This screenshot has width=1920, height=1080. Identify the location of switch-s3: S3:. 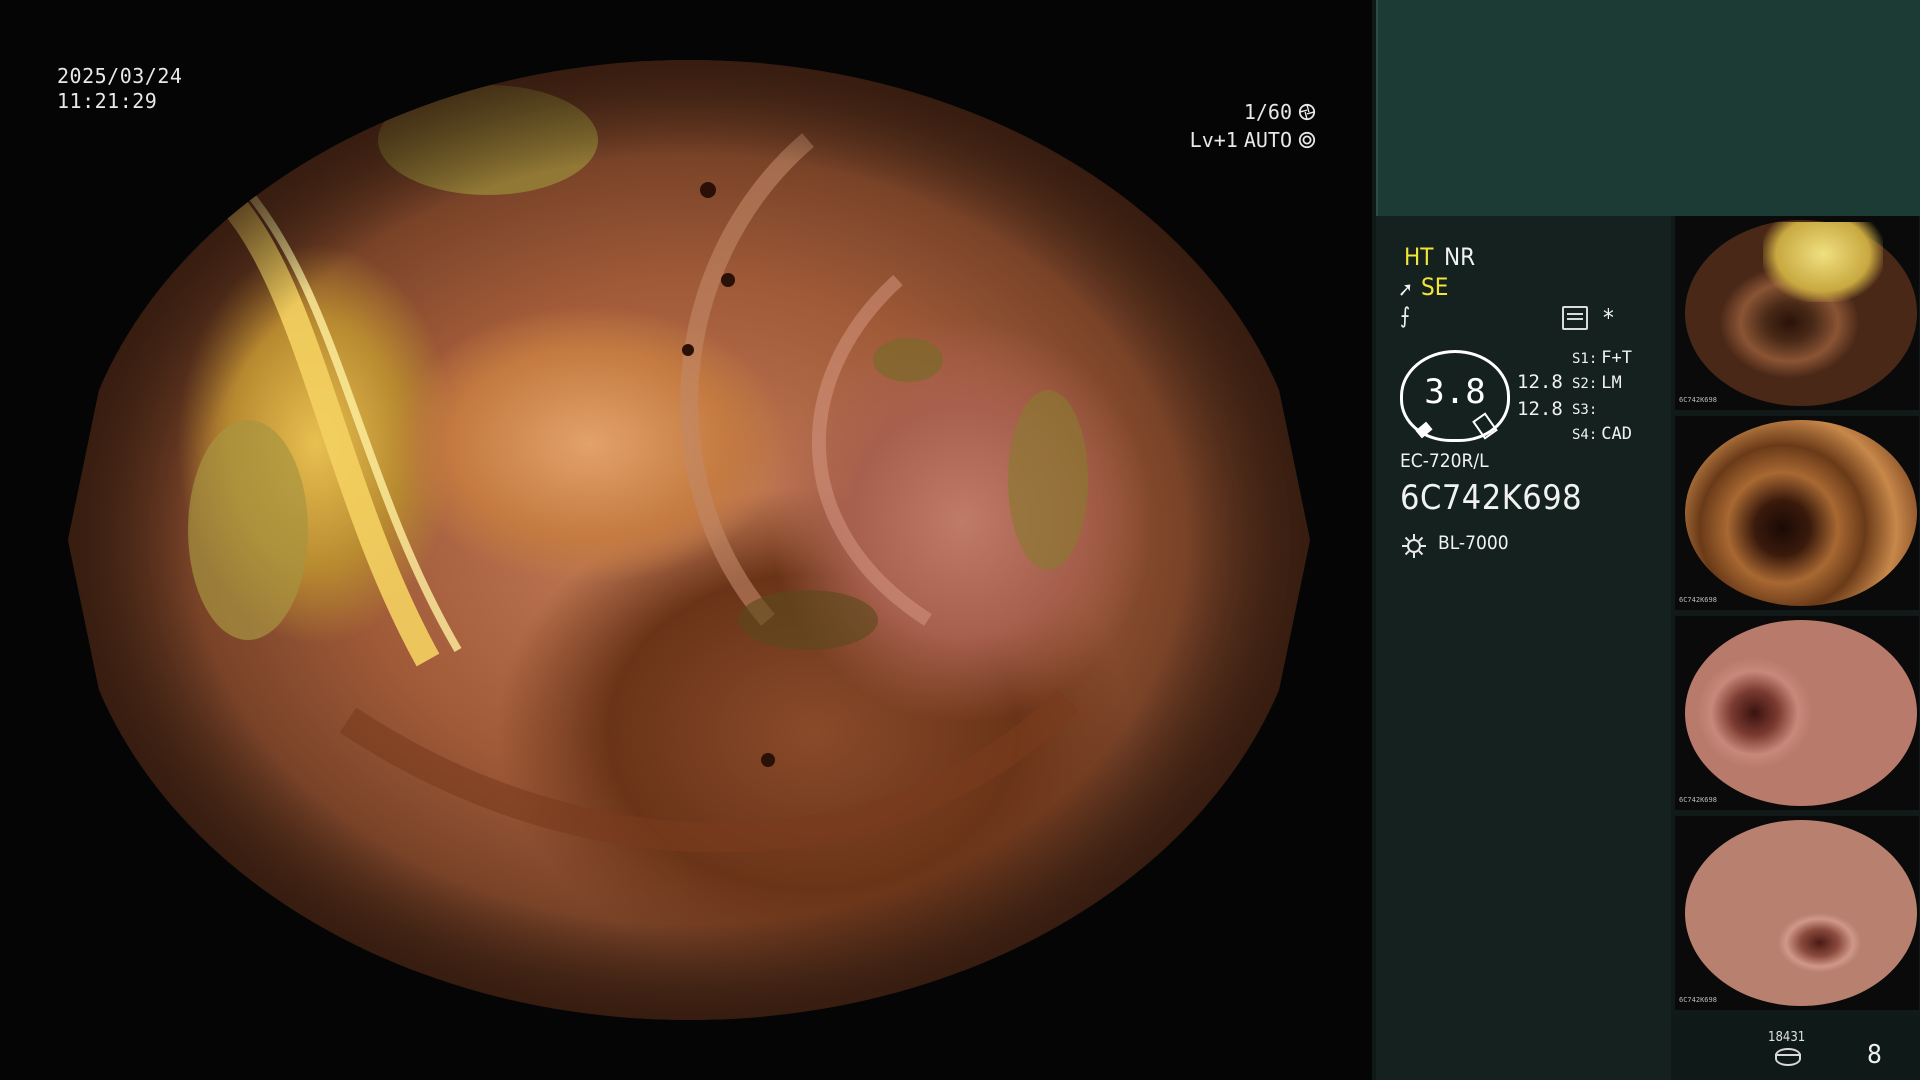
(1585, 410).